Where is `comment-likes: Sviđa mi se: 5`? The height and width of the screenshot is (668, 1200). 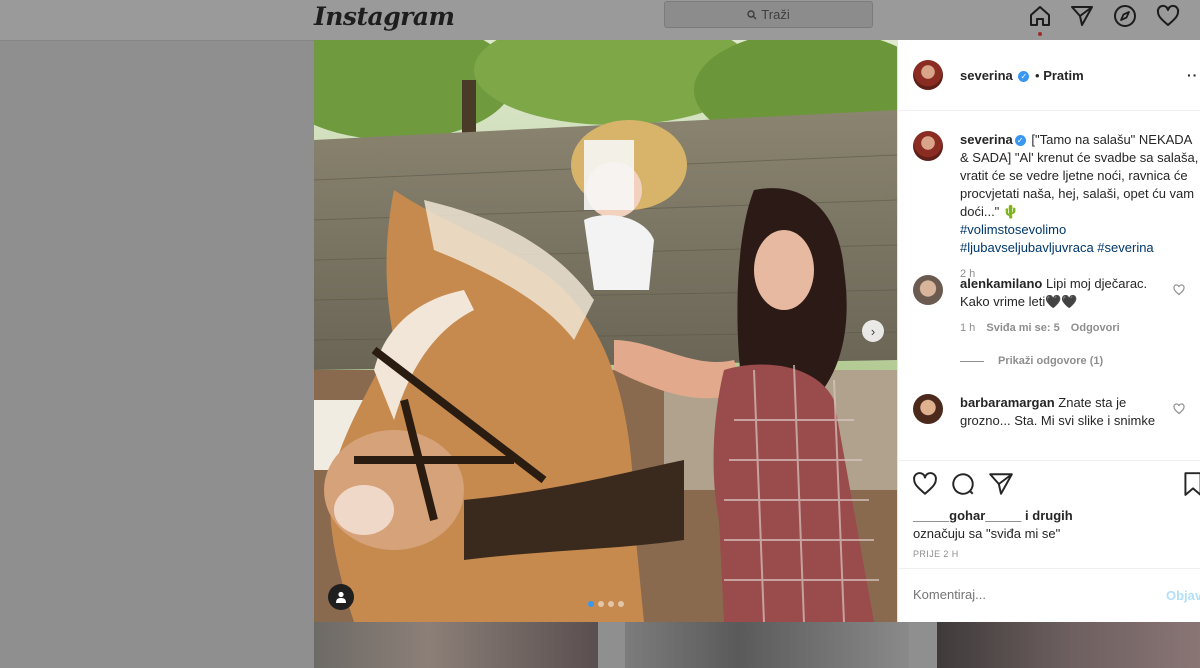 comment-likes: Sviđa mi se: 5 is located at coordinates (1022, 328).